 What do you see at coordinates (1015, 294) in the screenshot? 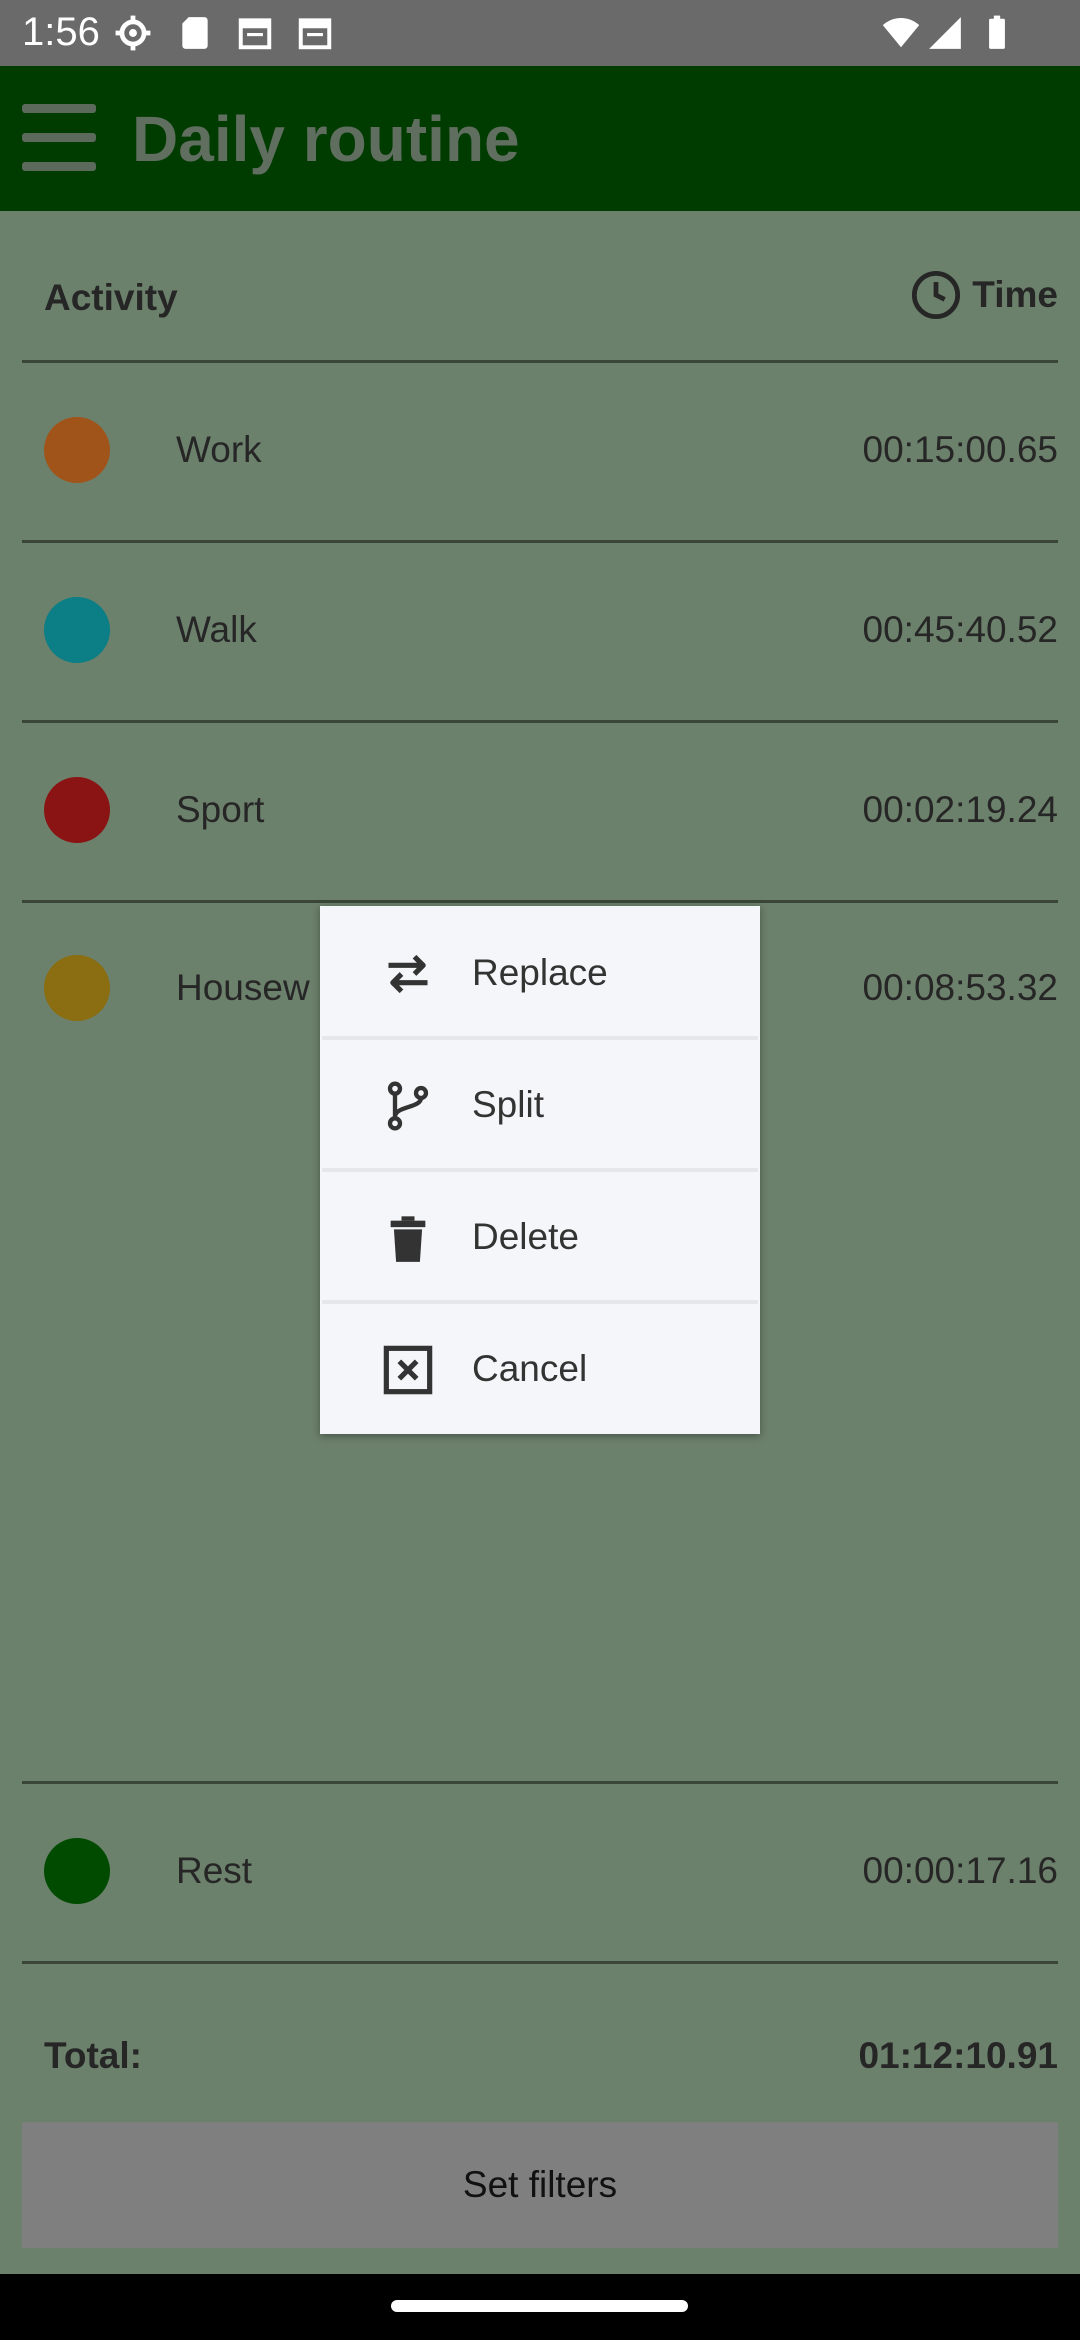
I see `time-column-label: Time` at bounding box center [1015, 294].